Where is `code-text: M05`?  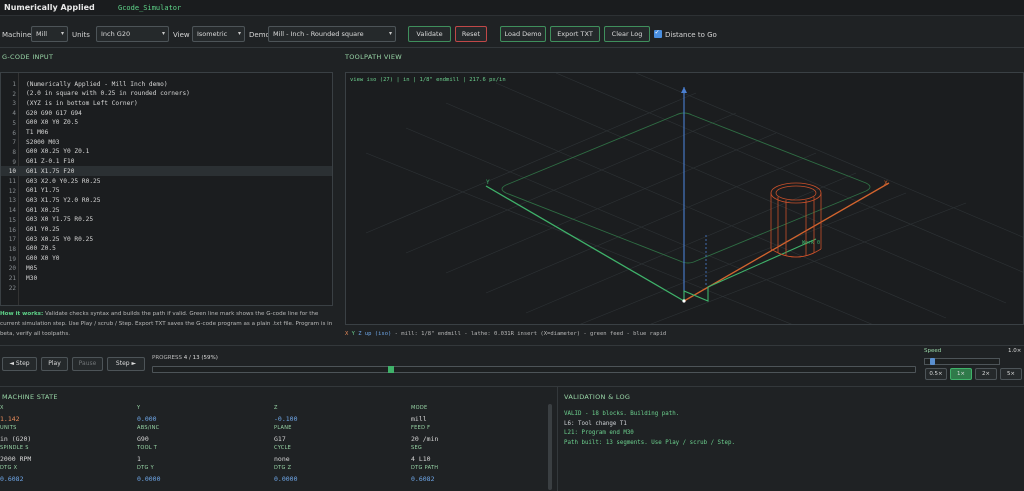 code-text: M05 is located at coordinates (31, 268).